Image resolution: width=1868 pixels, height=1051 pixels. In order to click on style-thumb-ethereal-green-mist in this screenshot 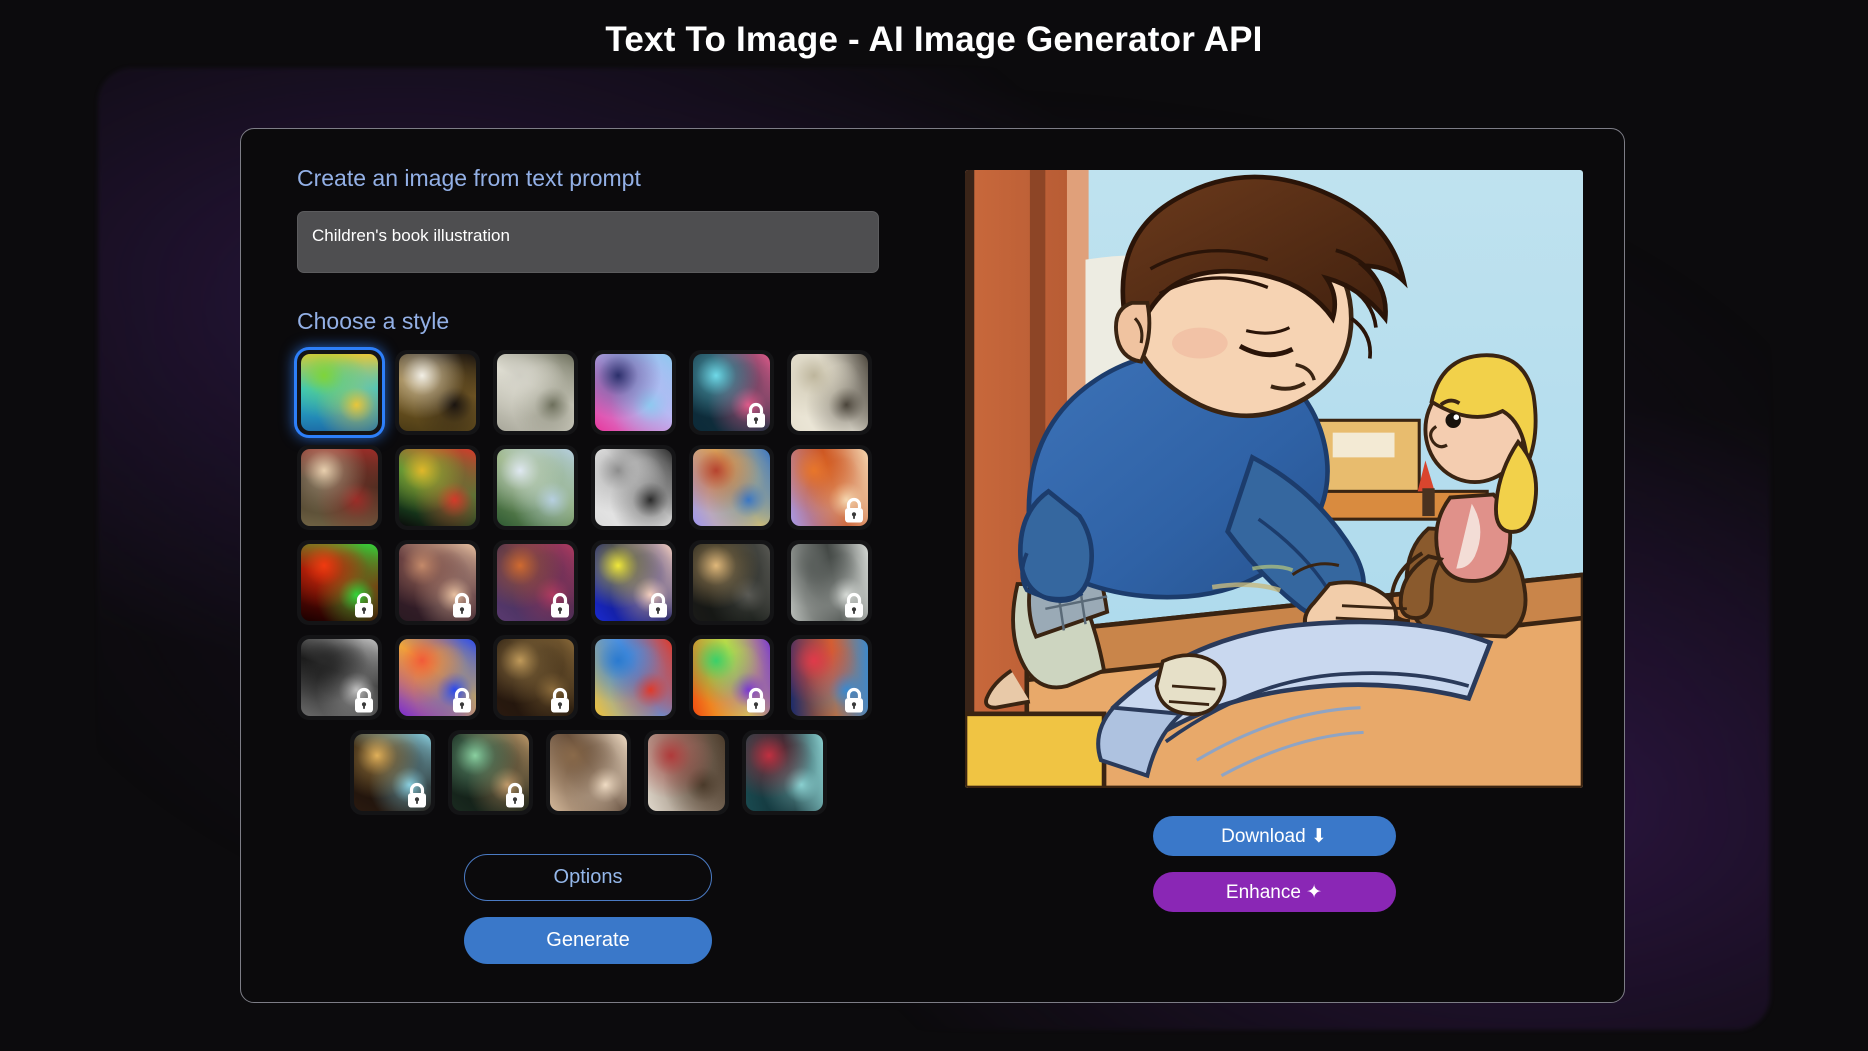, I will do `click(490, 773)`.